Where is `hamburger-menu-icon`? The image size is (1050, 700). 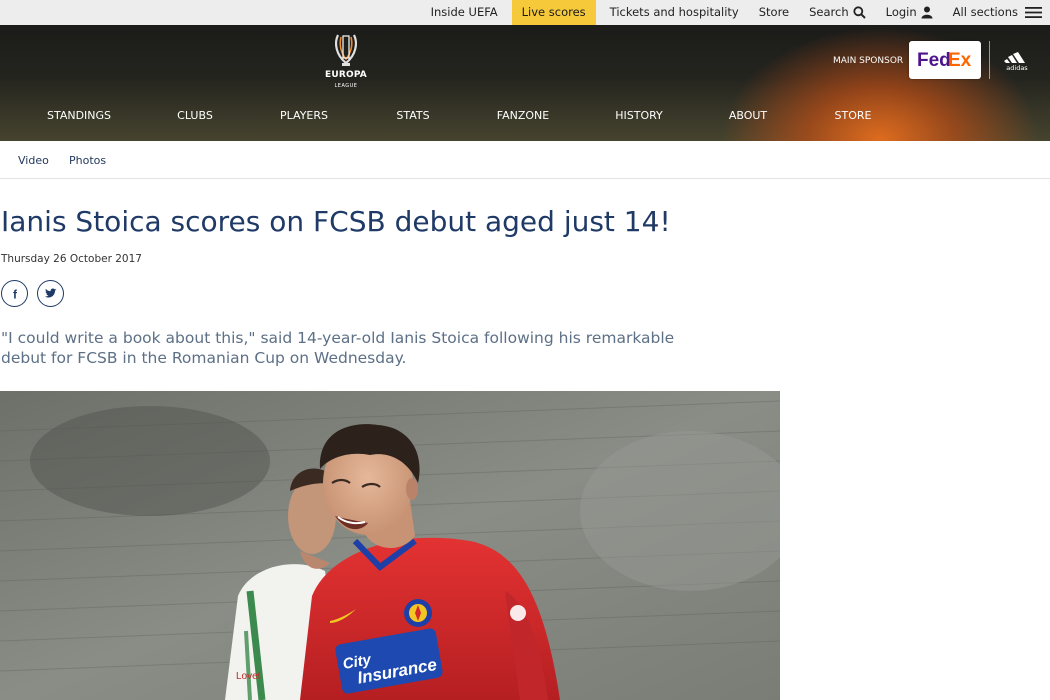
hamburger-menu-icon is located at coordinates (1033, 12).